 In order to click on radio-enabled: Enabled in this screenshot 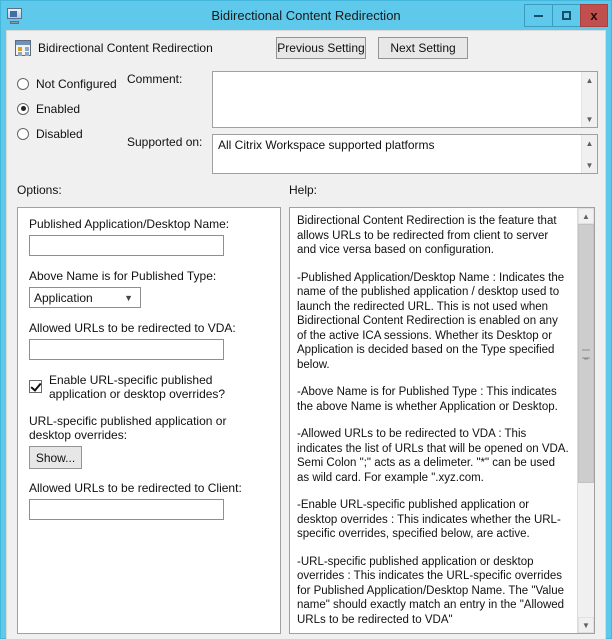, I will do `click(72, 108)`.